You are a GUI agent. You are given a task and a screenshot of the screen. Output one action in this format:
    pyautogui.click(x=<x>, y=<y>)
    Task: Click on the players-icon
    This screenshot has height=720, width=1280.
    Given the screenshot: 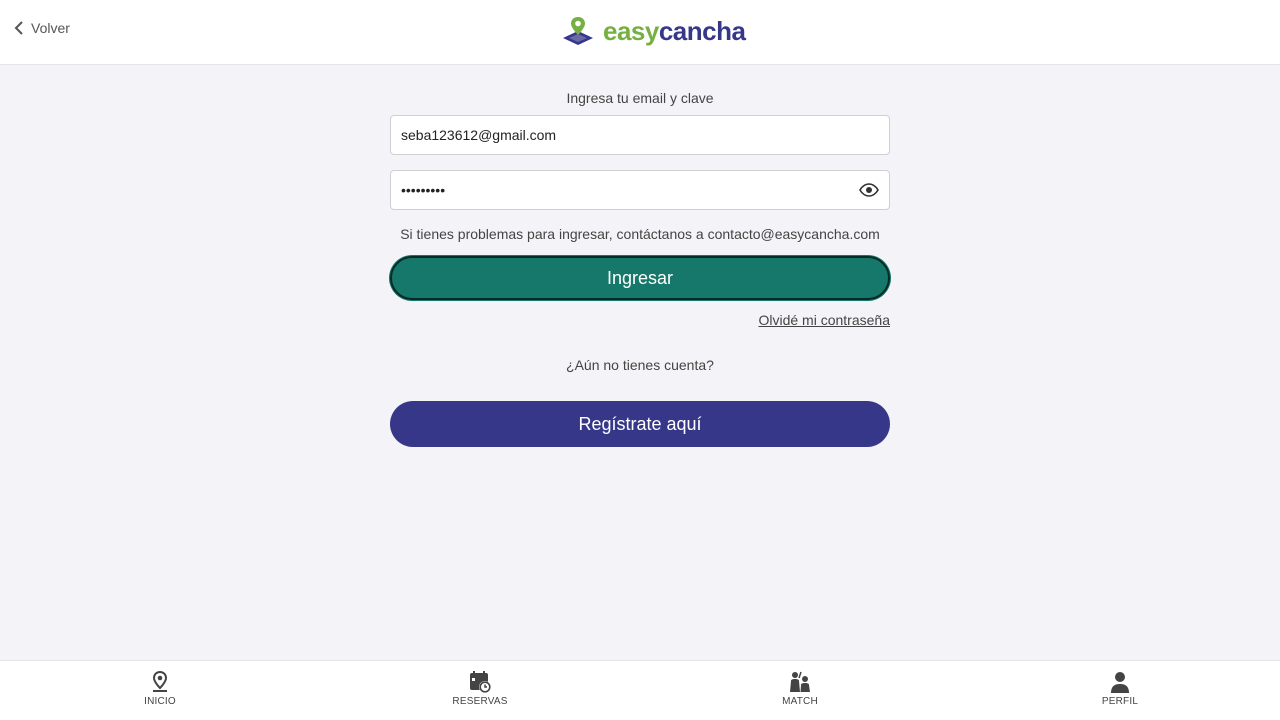 What is the action you would take?
    pyautogui.click(x=800, y=681)
    